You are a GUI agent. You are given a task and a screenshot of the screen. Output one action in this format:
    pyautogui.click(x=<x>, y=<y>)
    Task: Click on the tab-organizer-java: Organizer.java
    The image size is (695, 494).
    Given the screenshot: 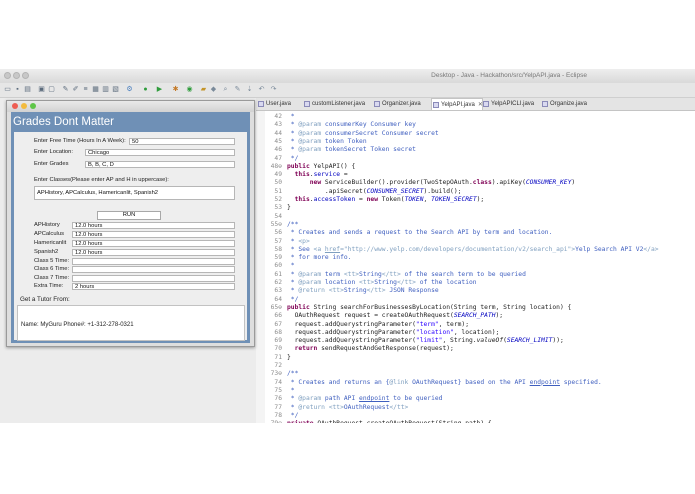 What is the action you would take?
    pyautogui.click(x=402, y=104)
    